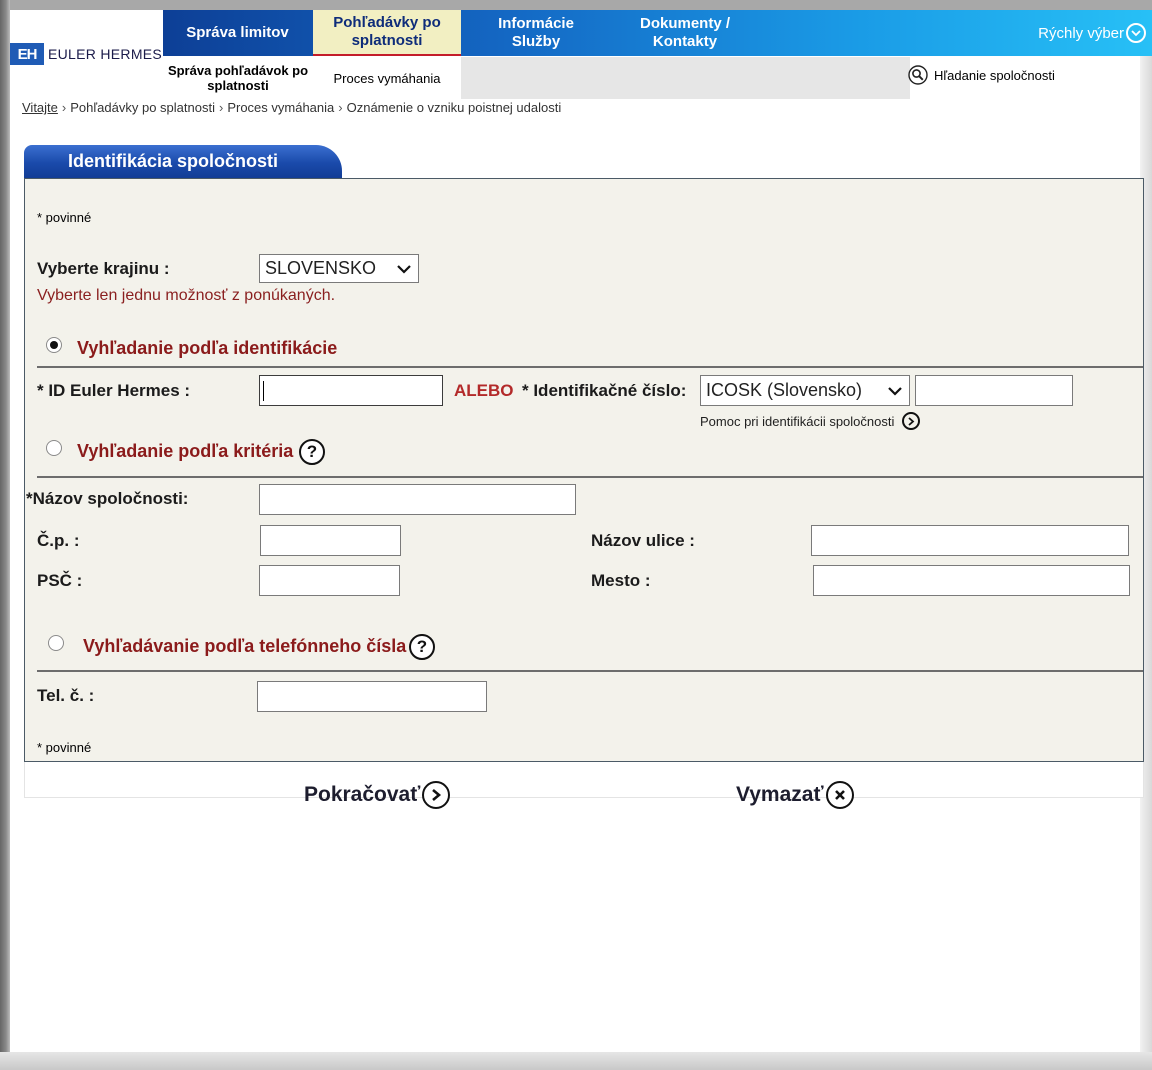 This screenshot has width=1152, height=1070. I want to click on nav-item-limit-management: Správa limitov, so click(237, 33).